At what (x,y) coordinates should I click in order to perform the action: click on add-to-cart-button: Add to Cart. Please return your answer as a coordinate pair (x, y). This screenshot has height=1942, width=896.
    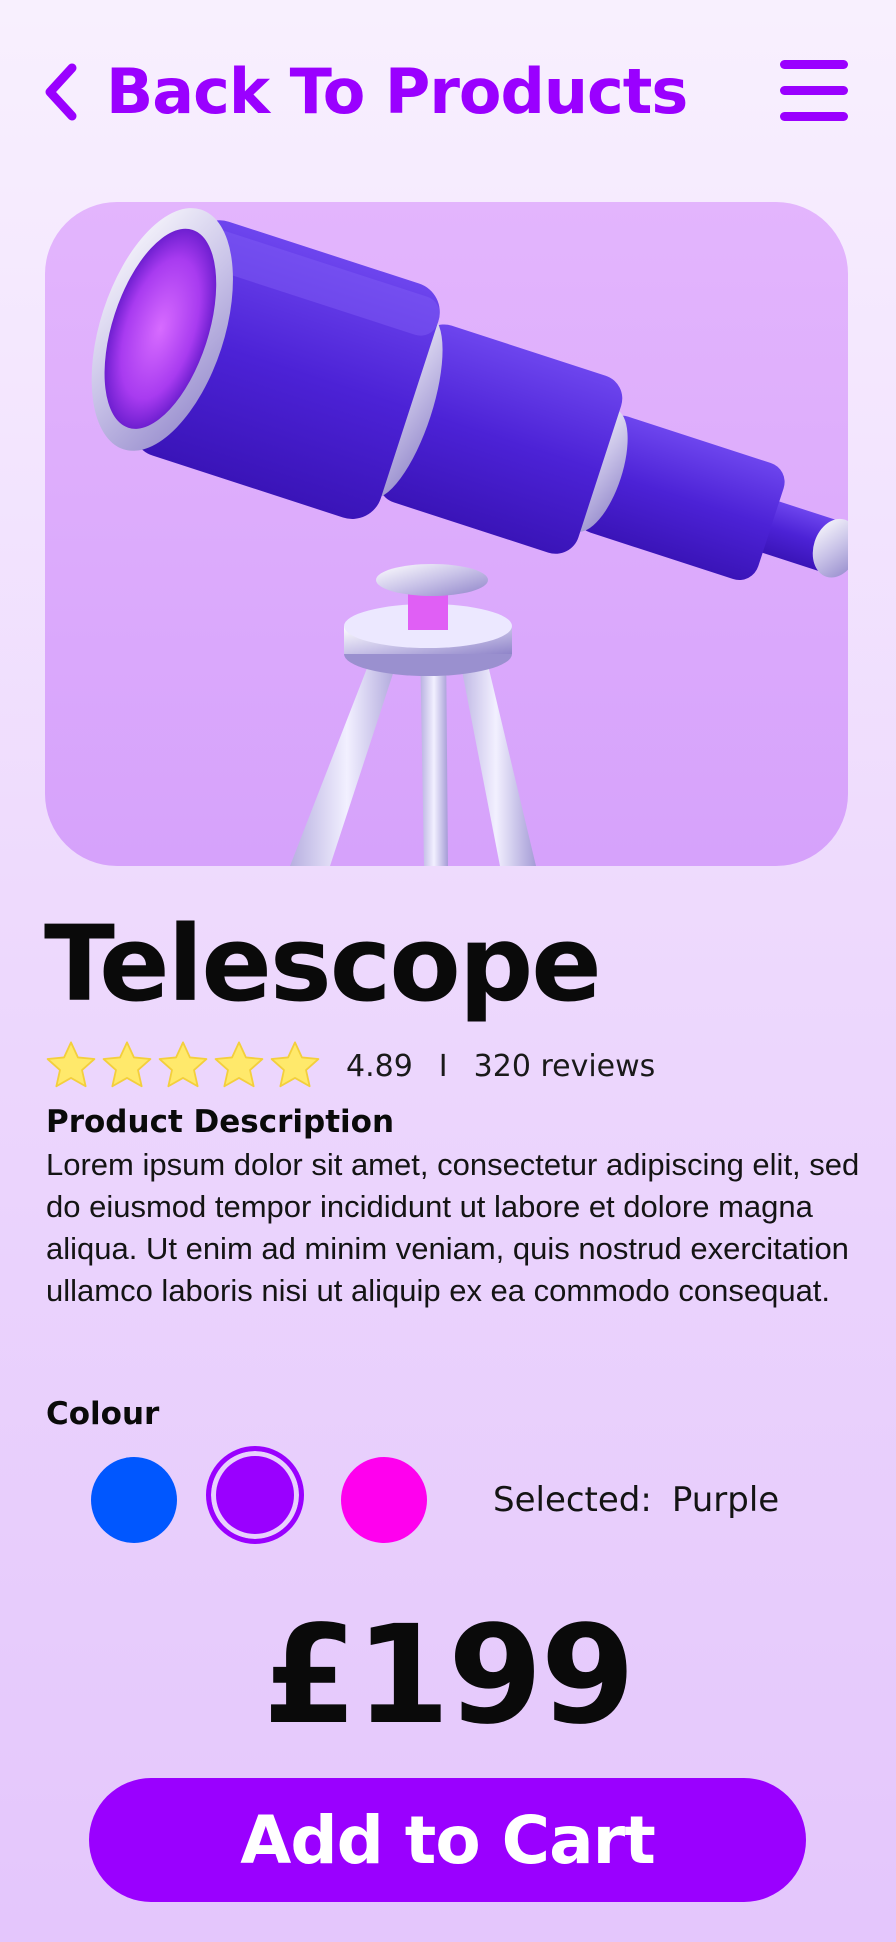
    Looking at the image, I should click on (447, 1840).